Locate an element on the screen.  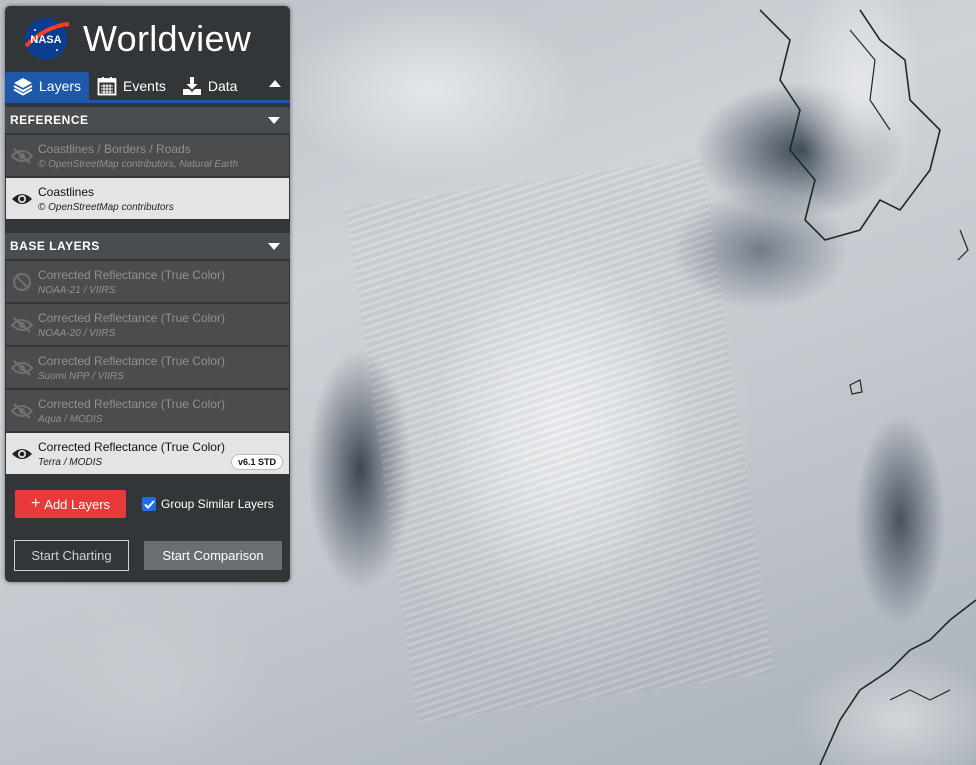
group-similar-layers-toggle: Group Similar Layers is located at coordinates (208, 504).